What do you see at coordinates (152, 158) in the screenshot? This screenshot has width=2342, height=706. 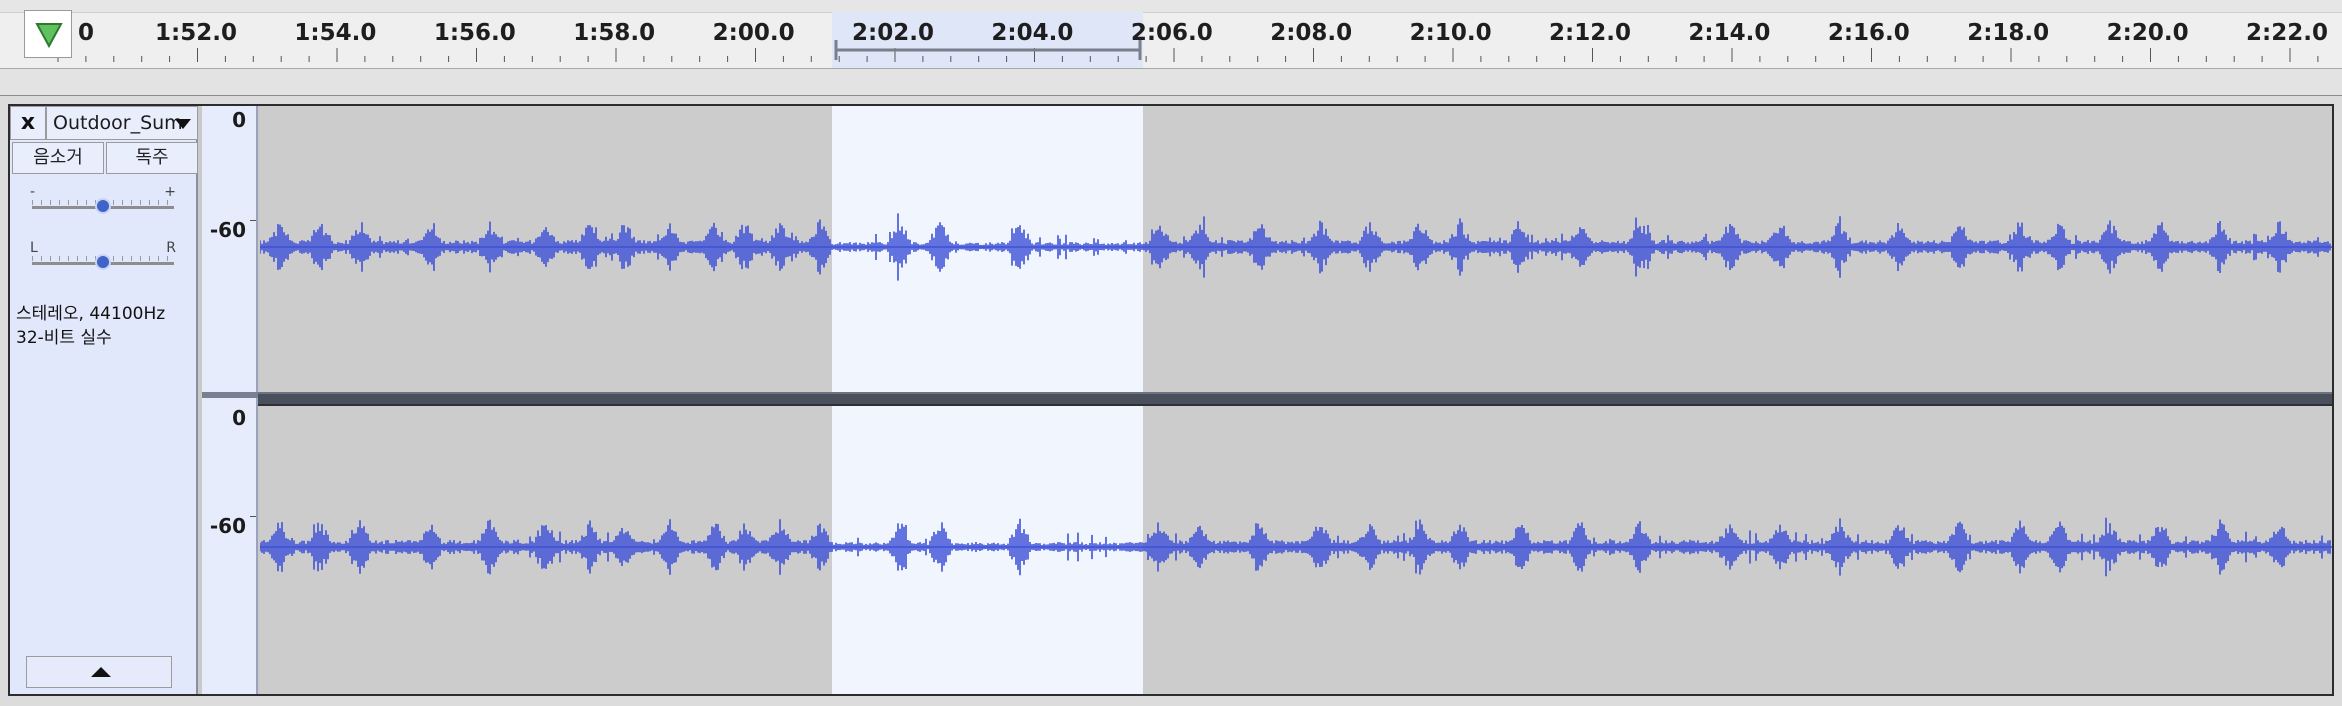 I see `solo-button: 독주` at bounding box center [152, 158].